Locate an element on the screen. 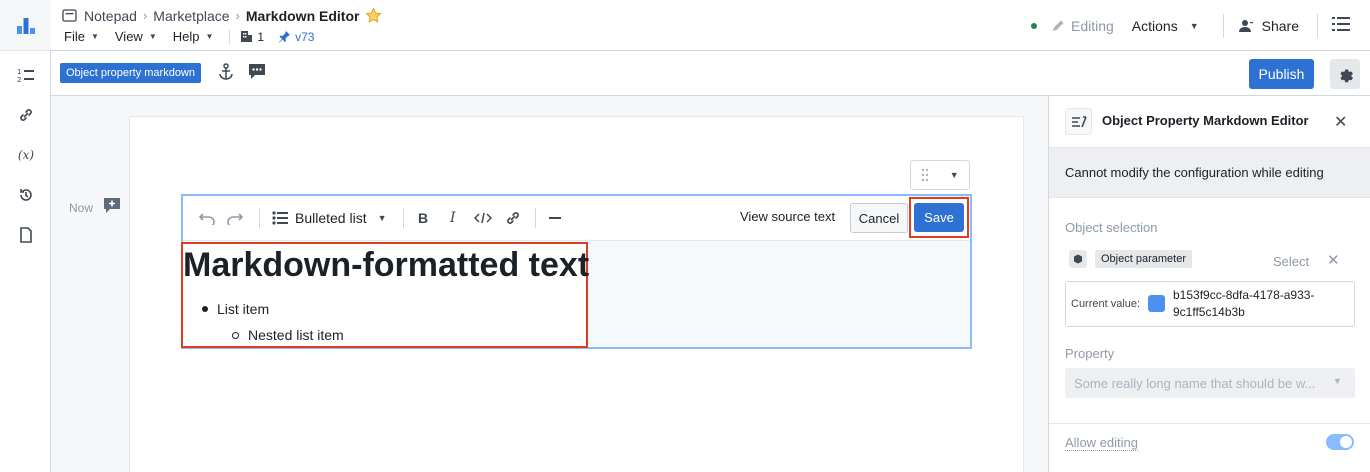 The image size is (1370, 472). menu-file-label: File is located at coordinates (74, 36).